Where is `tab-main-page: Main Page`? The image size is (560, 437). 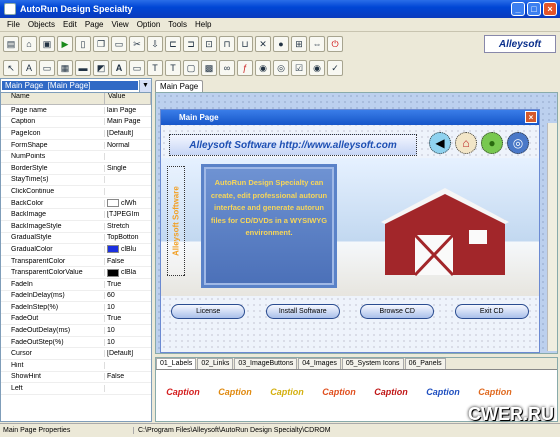 tab-main-page: Main Page is located at coordinates (179, 86).